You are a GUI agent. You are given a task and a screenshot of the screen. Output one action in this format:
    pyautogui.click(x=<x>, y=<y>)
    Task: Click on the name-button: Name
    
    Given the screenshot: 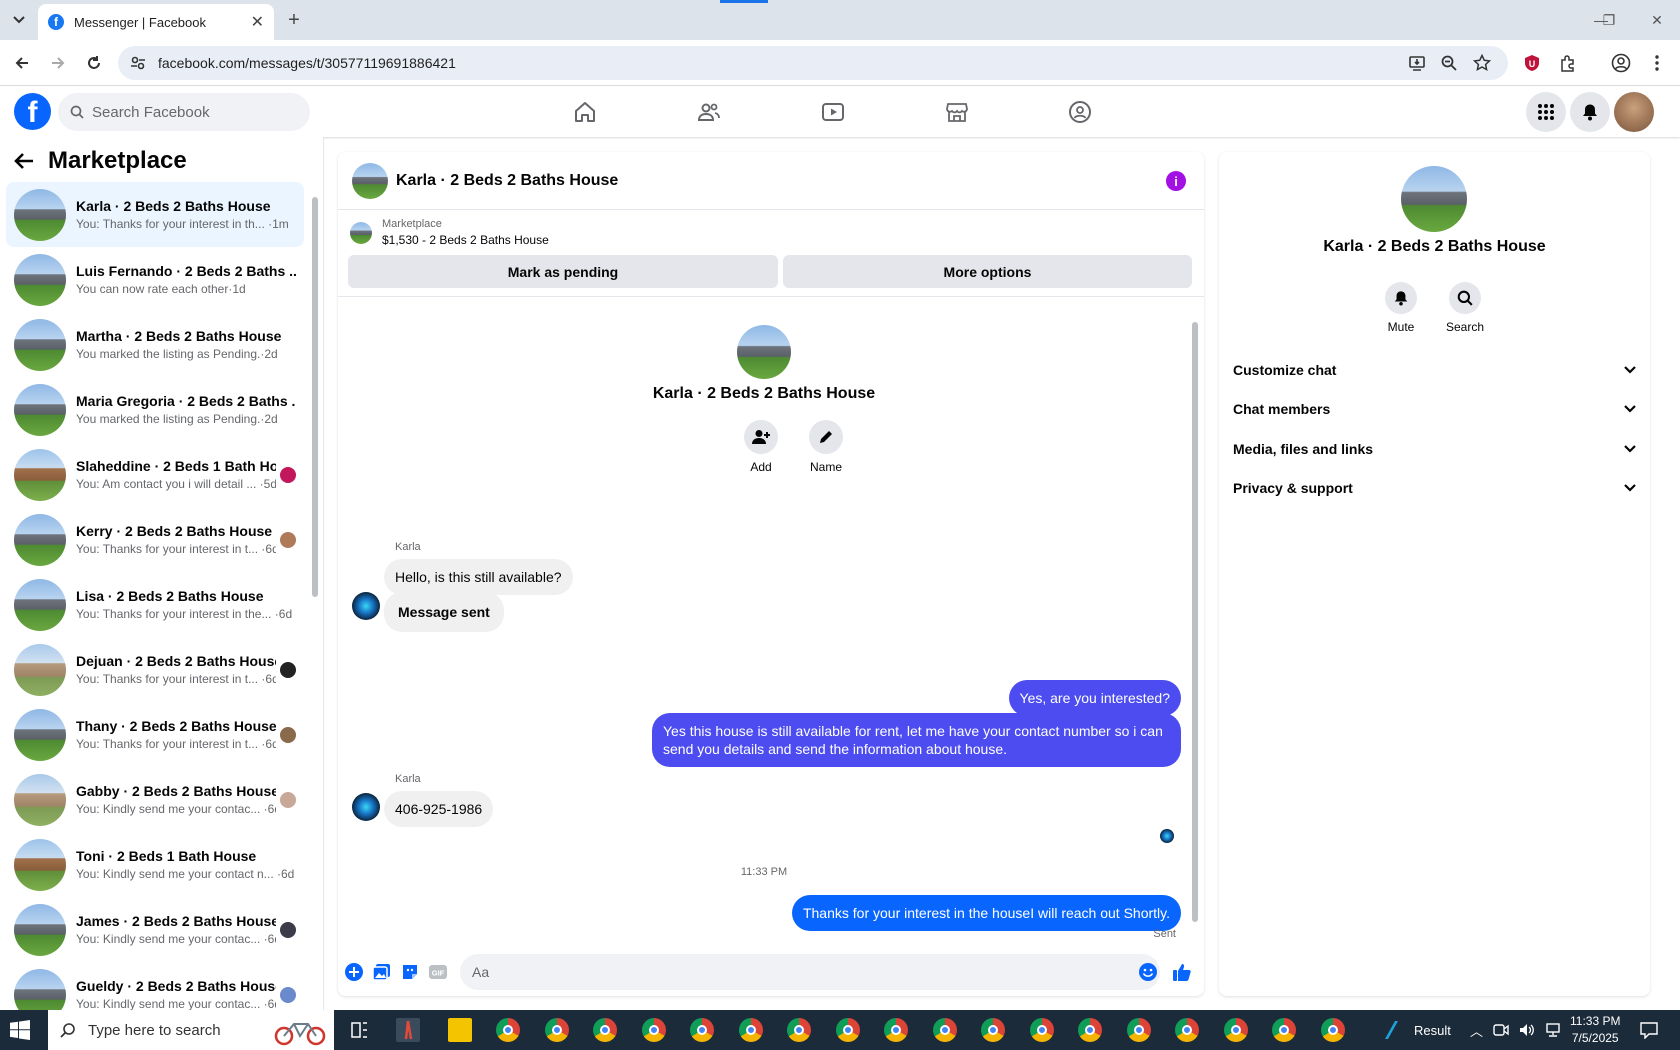 What is the action you would take?
    pyautogui.click(x=826, y=447)
    